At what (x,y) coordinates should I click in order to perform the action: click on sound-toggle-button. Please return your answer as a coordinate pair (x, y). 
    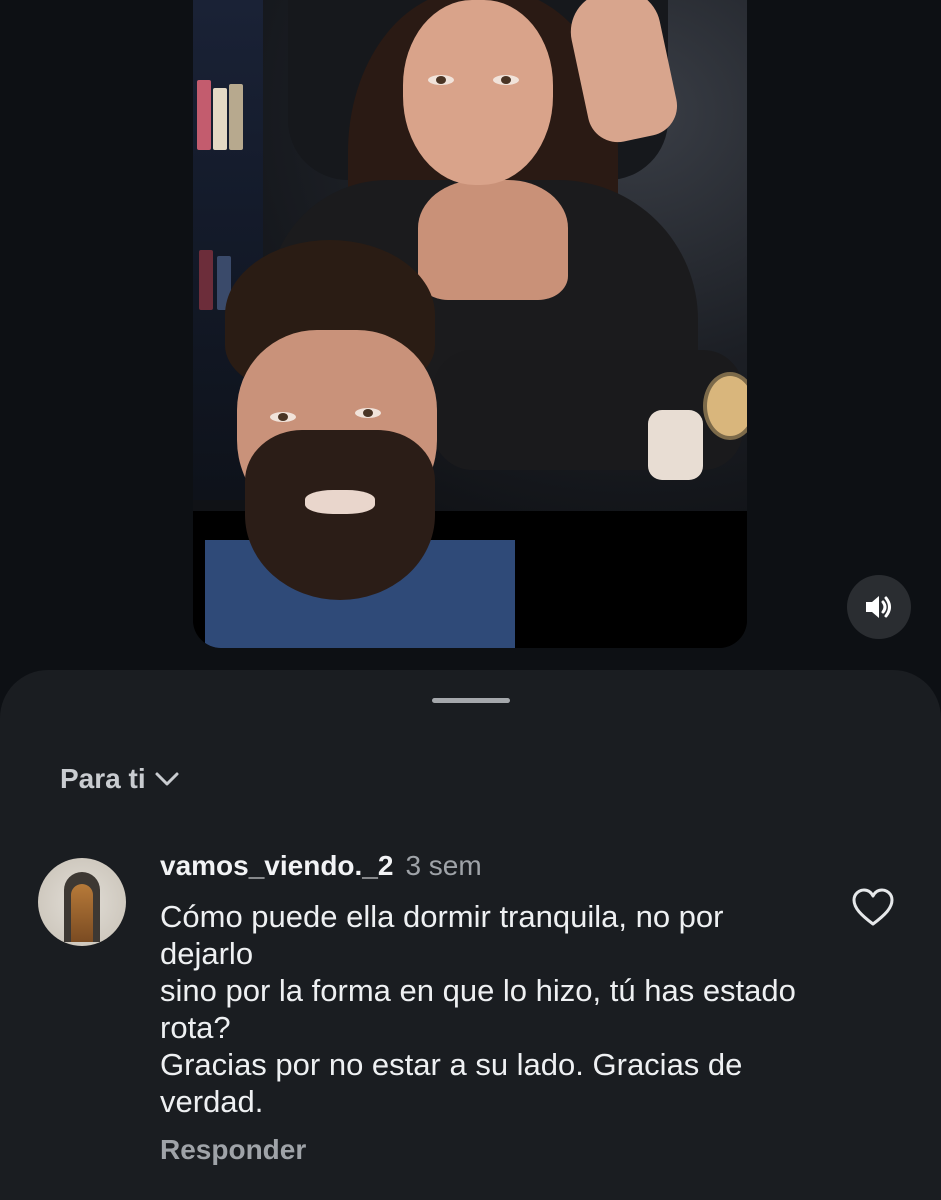
    Looking at the image, I should click on (879, 607).